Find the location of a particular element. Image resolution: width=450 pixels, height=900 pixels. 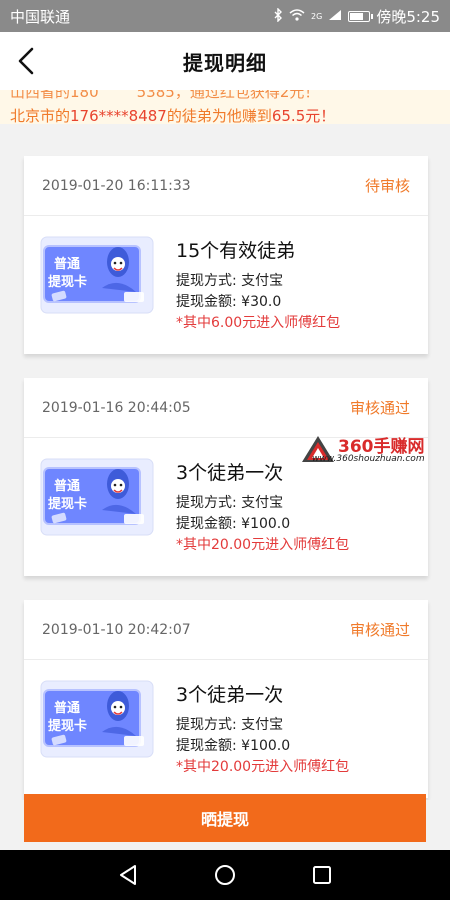

chevron-left-icon is located at coordinates (26, 61).